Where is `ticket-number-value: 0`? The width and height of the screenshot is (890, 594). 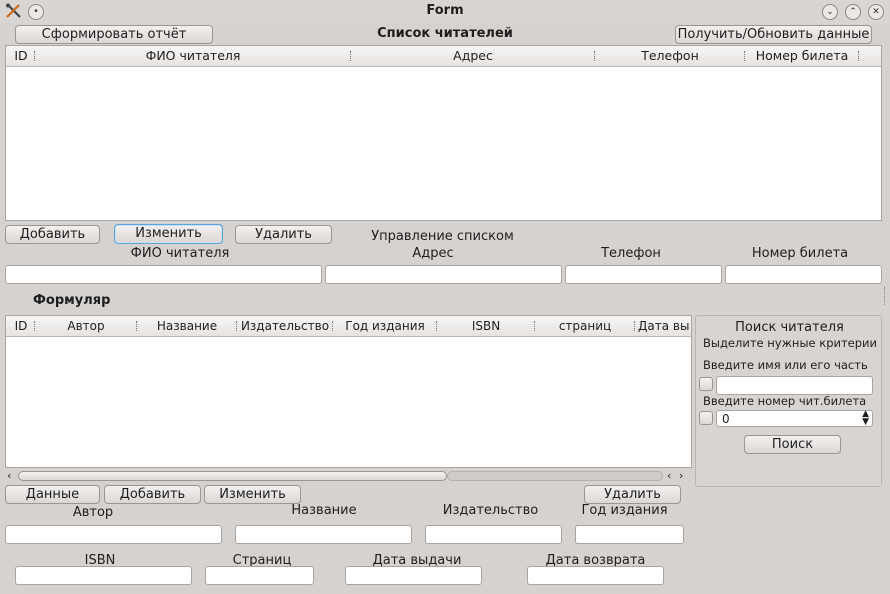 ticket-number-value: 0 is located at coordinates (726, 419).